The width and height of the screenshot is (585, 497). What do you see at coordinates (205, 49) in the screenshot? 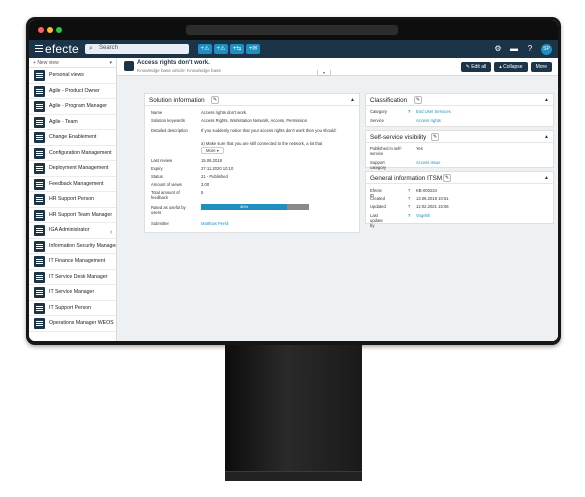
I see `create-incident-button: +⚠` at bounding box center [205, 49].